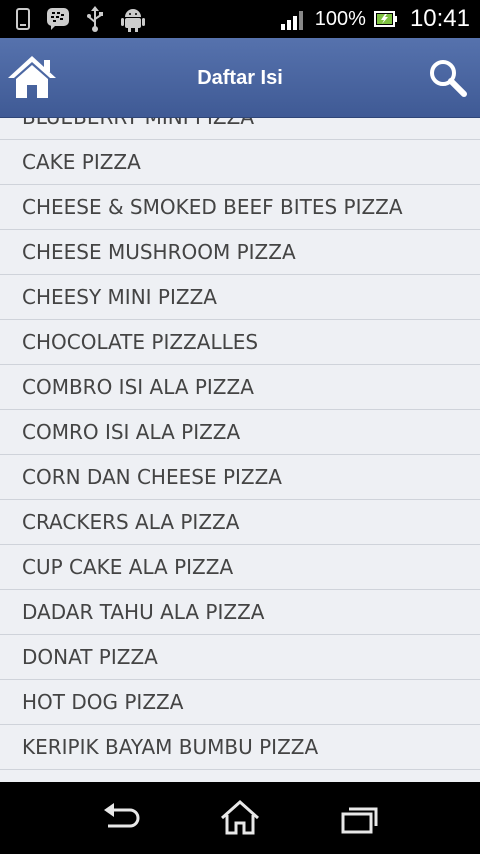 The height and width of the screenshot is (854, 480). Describe the element at coordinates (240, 567) in the screenshot. I see `list-item: CUP CAKE ALA PIZZA` at that location.